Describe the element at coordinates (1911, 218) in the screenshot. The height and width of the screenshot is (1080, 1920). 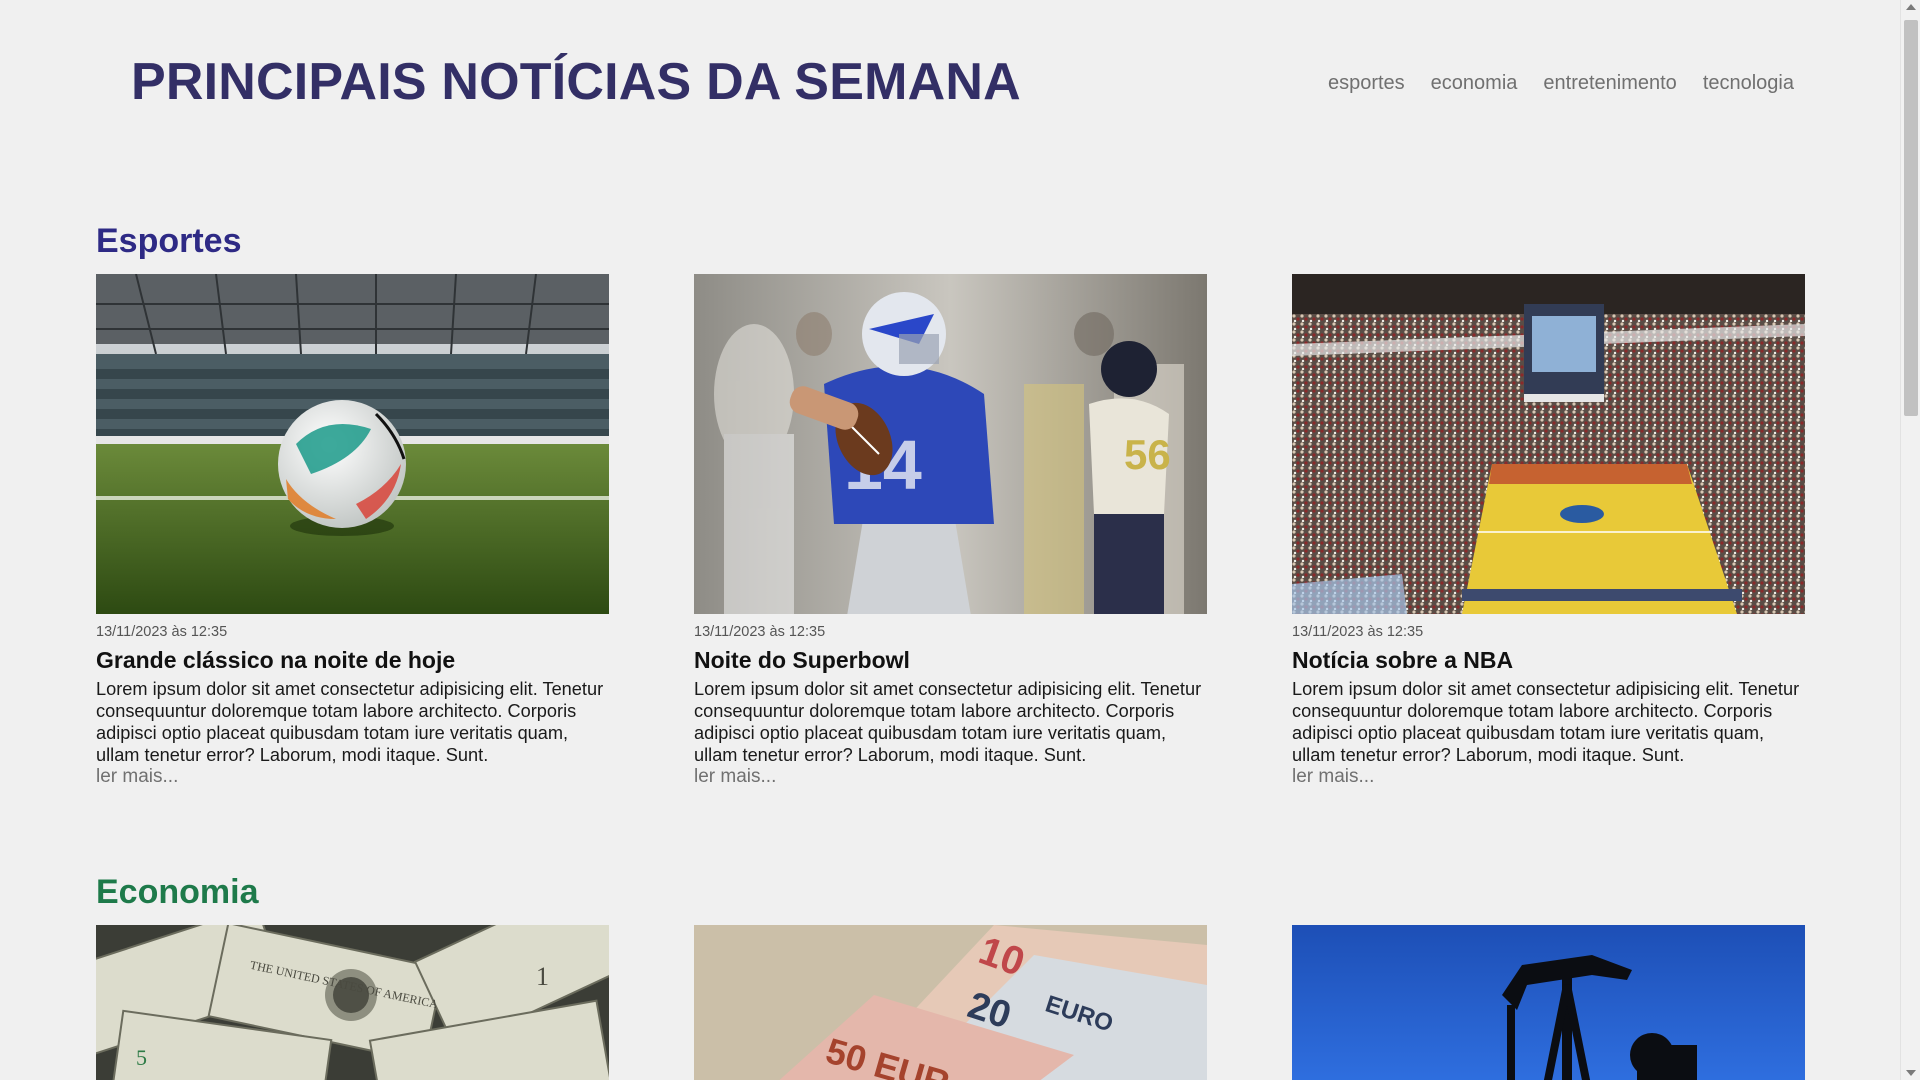
I see `scrollbar-thumb` at that location.